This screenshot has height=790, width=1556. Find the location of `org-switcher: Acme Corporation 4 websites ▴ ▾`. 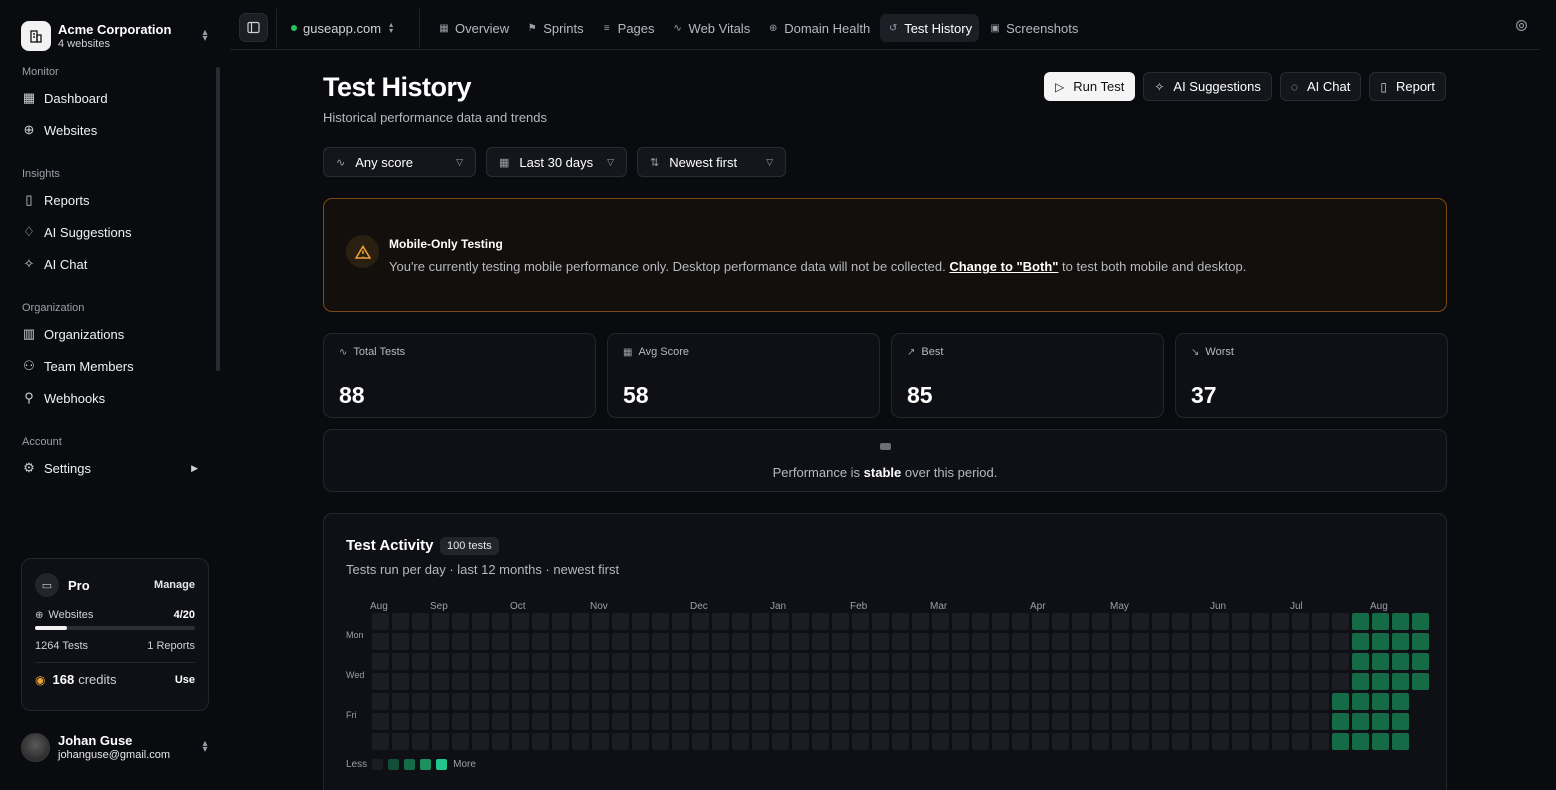

org-switcher: Acme Corporation 4 websites ▴ ▾ is located at coordinates (116, 36).